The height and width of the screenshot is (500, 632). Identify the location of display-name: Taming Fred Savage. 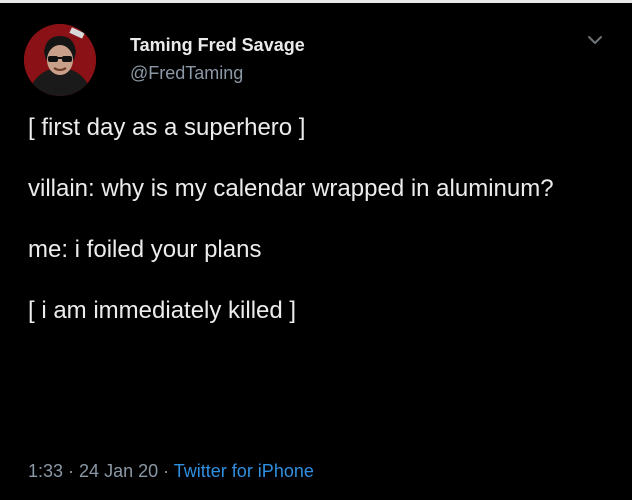
(217, 45).